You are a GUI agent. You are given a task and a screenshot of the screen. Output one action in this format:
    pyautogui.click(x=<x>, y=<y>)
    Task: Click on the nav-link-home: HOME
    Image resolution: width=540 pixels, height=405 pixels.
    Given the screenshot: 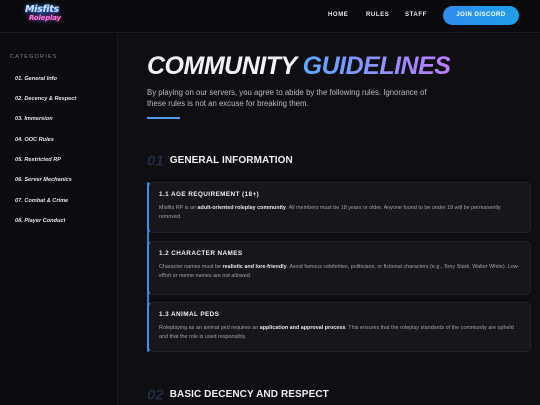 What is the action you would take?
    pyautogui.click(x=338, y=15)
    